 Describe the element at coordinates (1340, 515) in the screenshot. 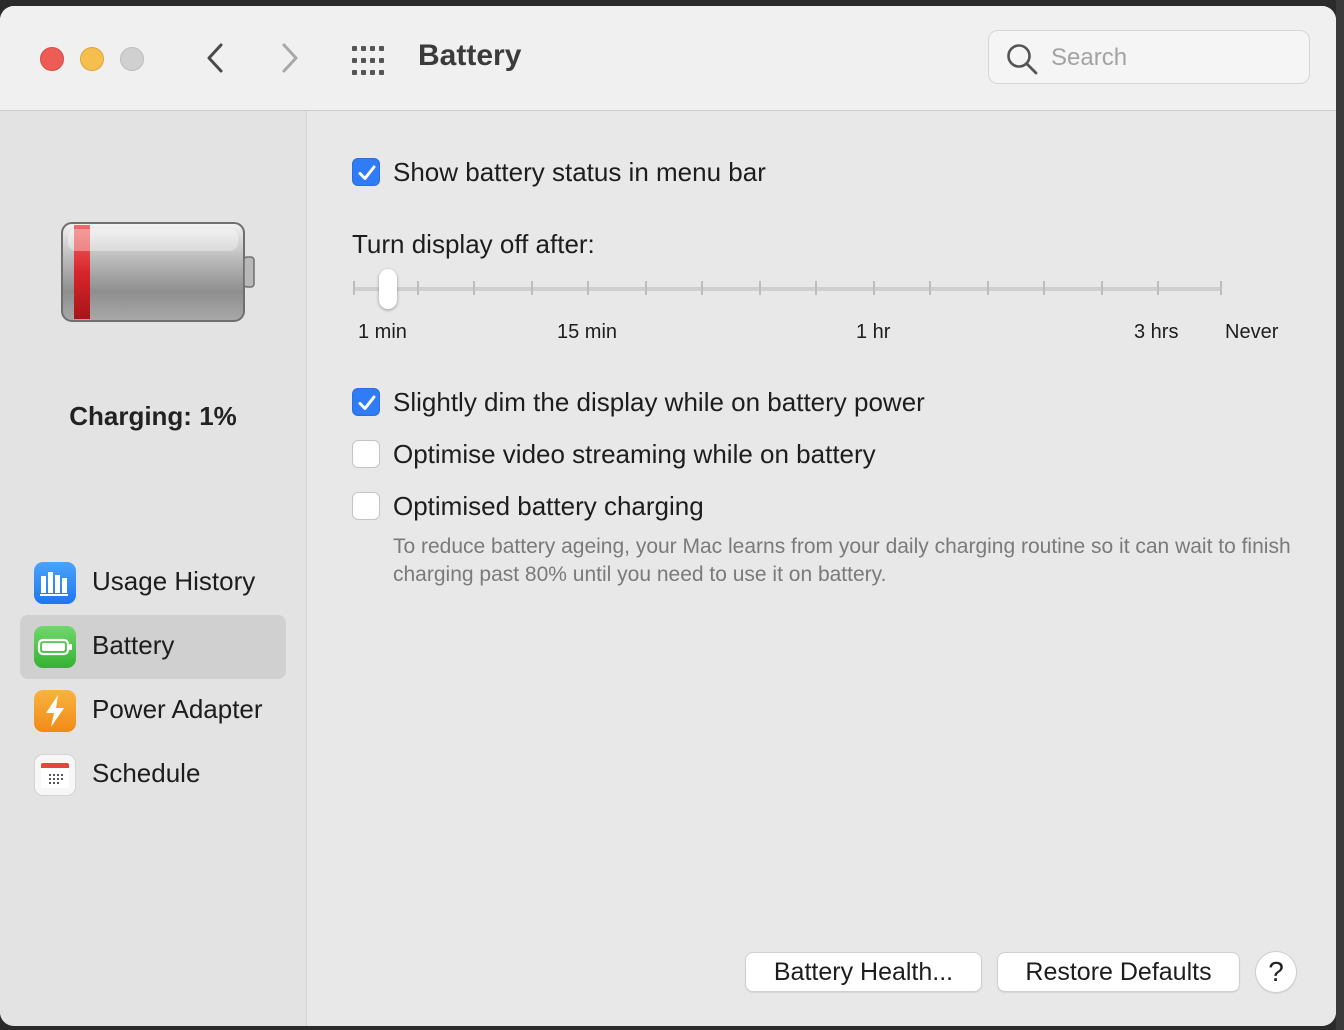

I see `background-window-edge` at that location.